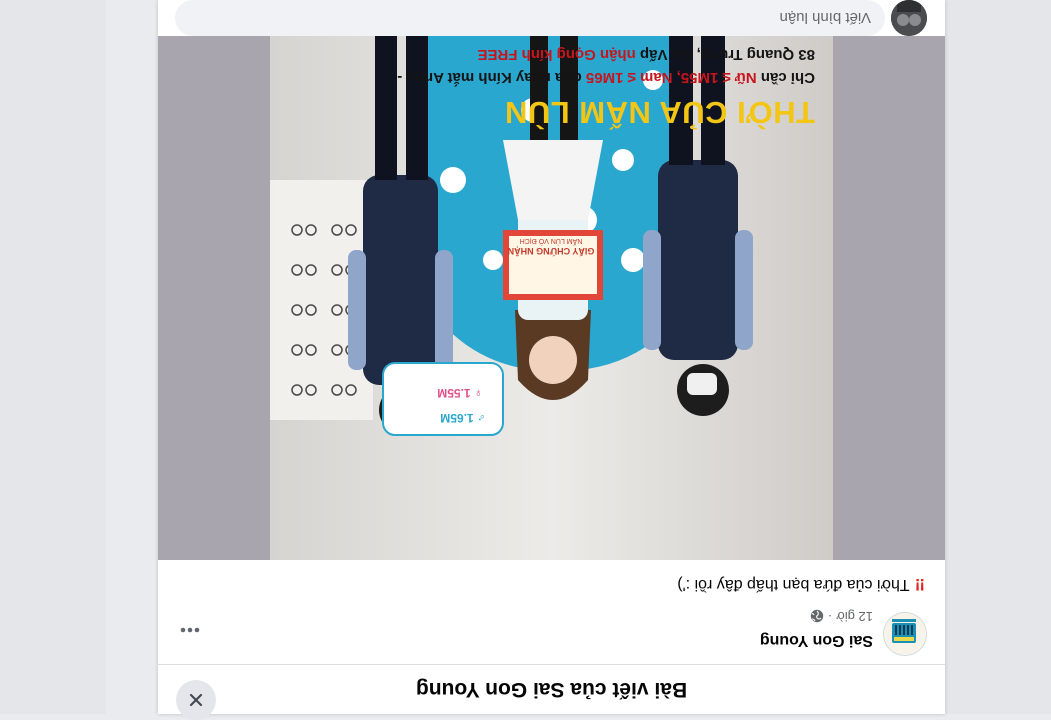  What do you see at coordinates (793, 584) in the screenshot?
I see `post-caption: Thời của đứa bạn thấp đây rồi :')` at bounding box center [793, 584].